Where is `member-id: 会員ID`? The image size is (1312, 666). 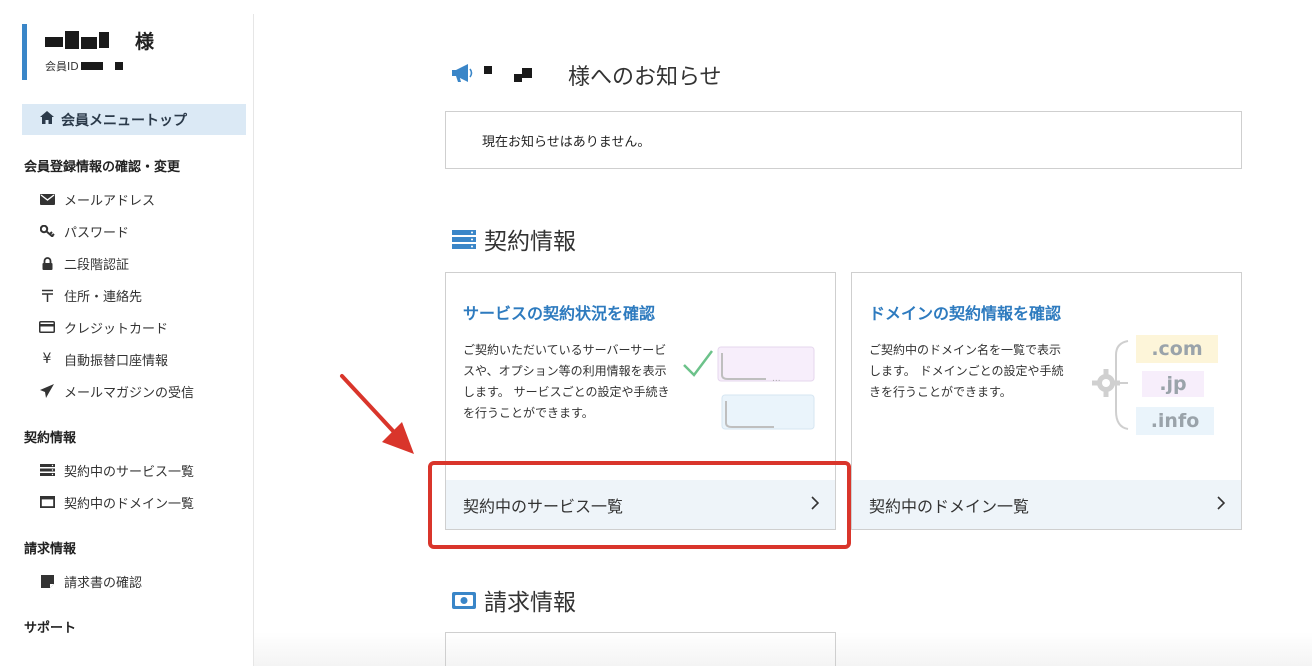
member-id: 会員ID is located at coordinates (143, 66).